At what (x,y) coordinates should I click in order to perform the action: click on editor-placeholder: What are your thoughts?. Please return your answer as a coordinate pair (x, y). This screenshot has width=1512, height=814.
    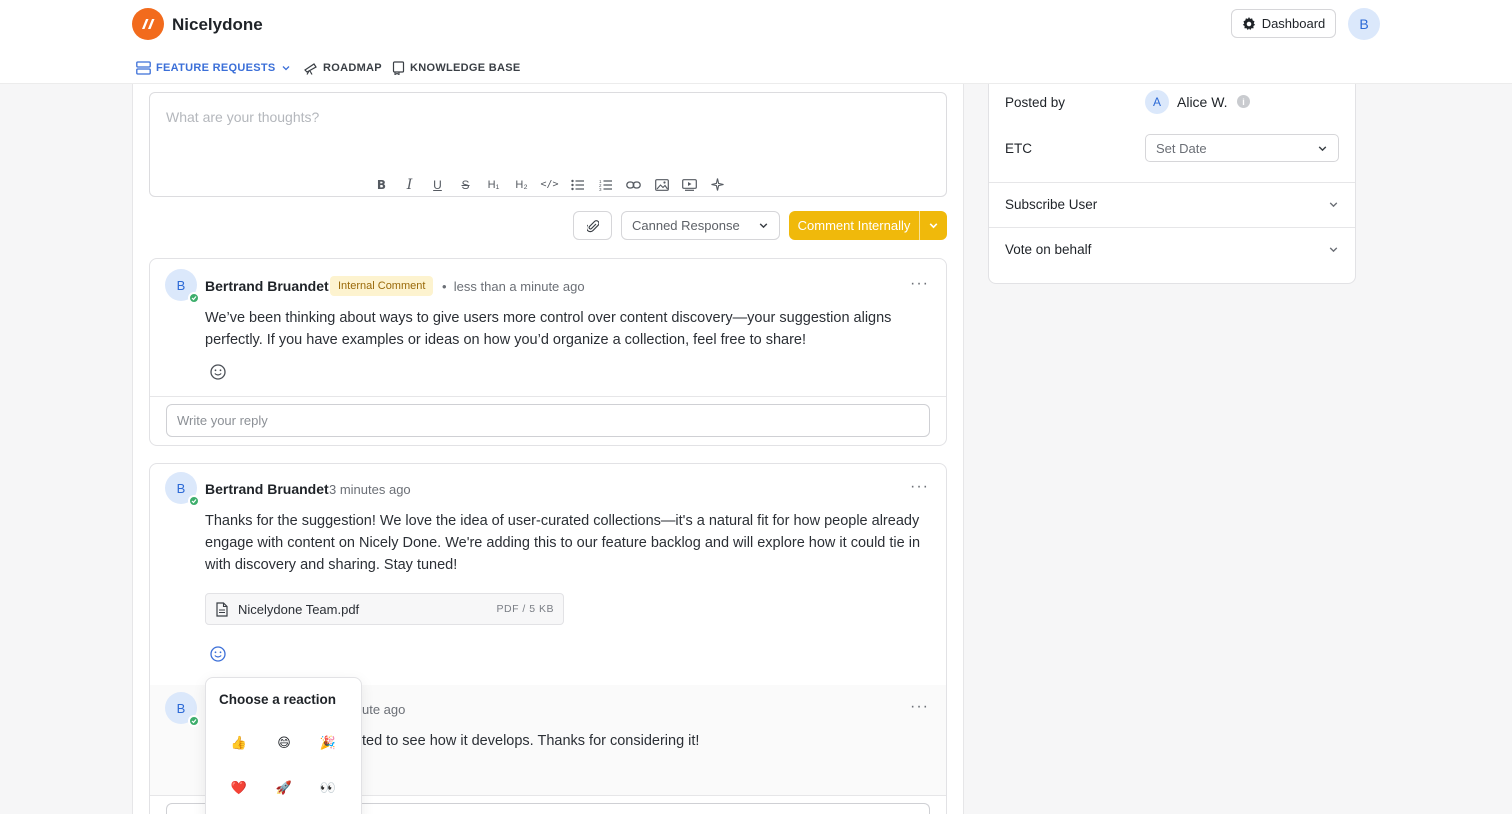
    Looking at the image, I should click on (243, 117).